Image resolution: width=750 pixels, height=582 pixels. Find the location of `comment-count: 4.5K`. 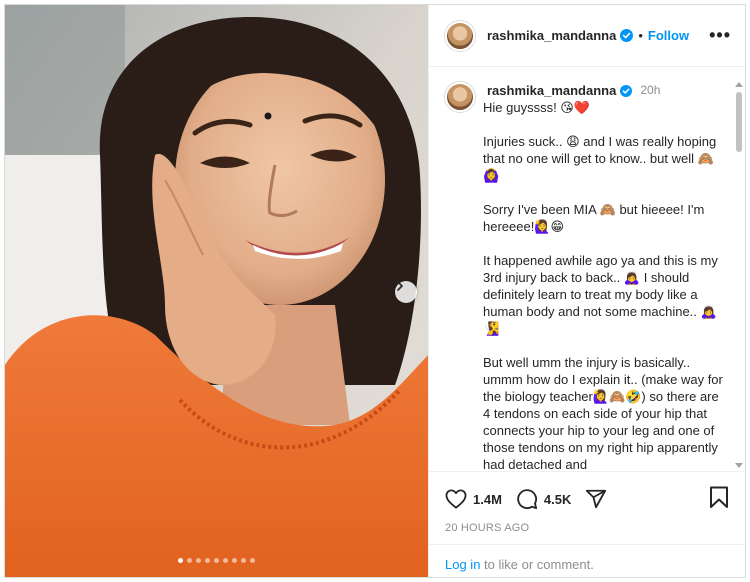

comment-count: 4.5K is located at coordinates (557, 499).